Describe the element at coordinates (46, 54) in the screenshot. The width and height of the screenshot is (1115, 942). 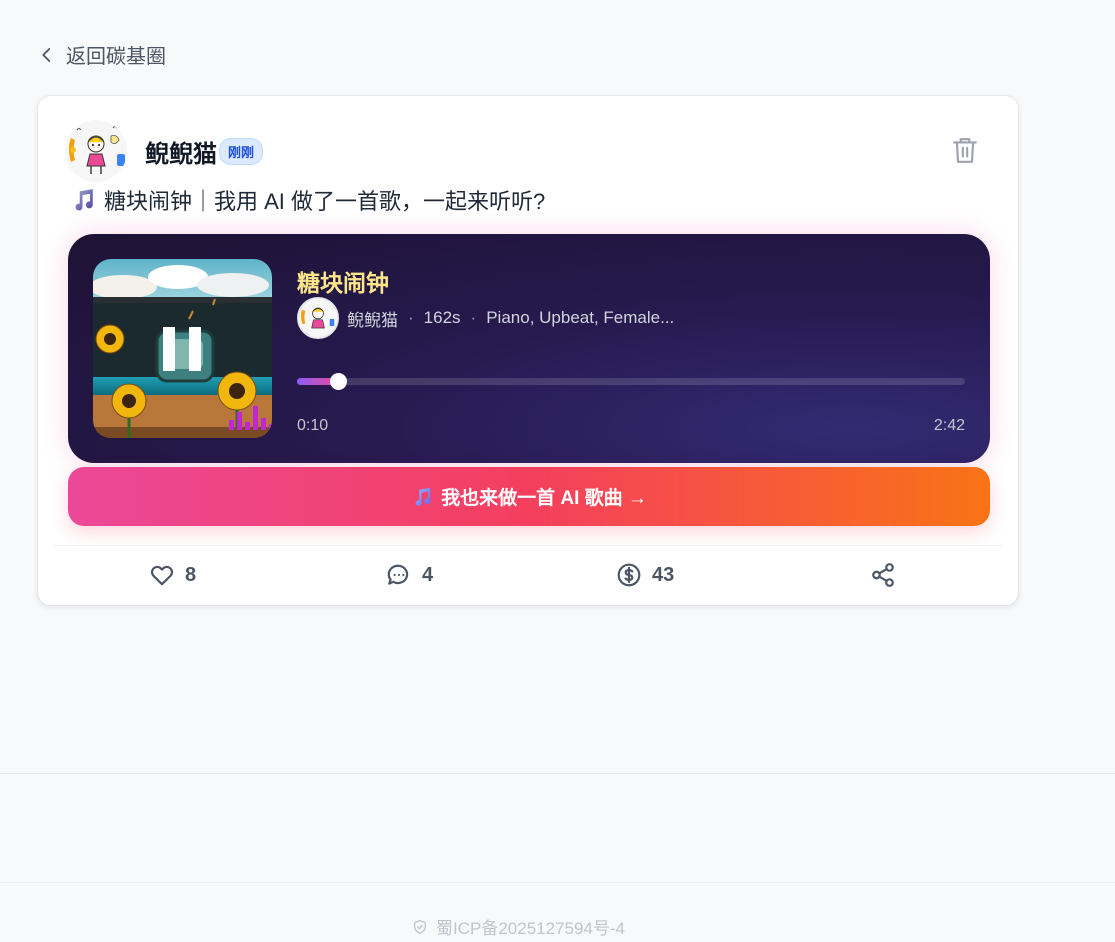
I see `chevron-left-icon` at that location.